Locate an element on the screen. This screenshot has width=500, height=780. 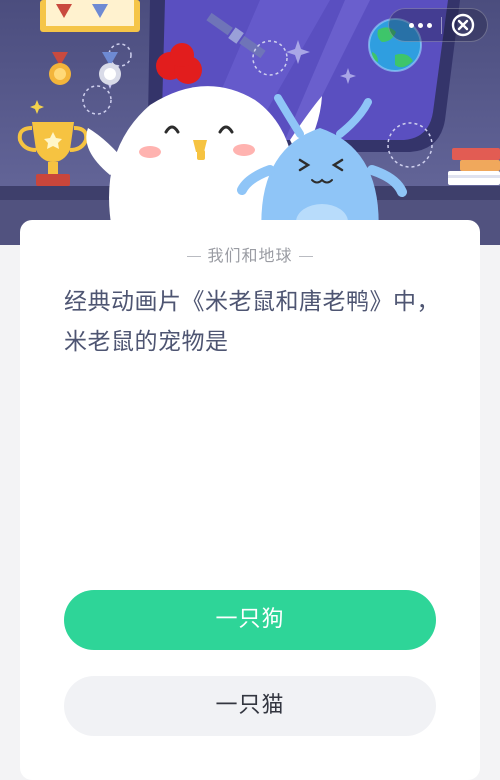
mini-program-menu is located at coordinates (438, 25).